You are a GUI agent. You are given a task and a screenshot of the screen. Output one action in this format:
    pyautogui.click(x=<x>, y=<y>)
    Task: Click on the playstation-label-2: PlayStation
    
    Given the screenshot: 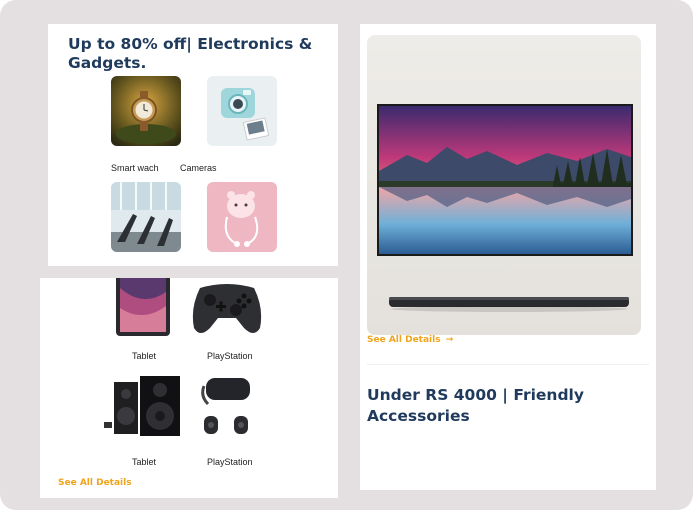 What is the action you would take?
    pyautogui.click(x=230, y=462)
    